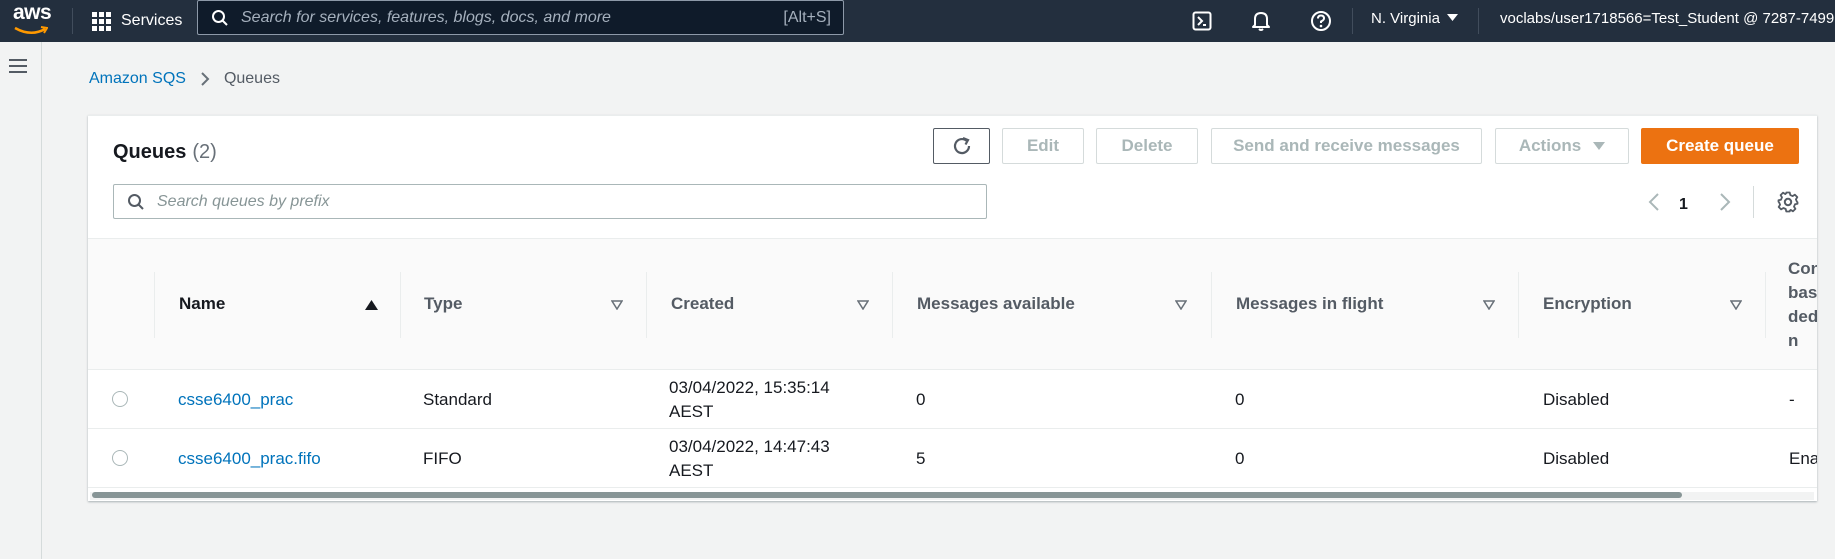 This screenshot has width=1835, height=559. What do you see at coordinates (807, 17) in the screenshot?
I see `search-shortcut-hint: [Alt+S]` at bounding box center [807, 17].